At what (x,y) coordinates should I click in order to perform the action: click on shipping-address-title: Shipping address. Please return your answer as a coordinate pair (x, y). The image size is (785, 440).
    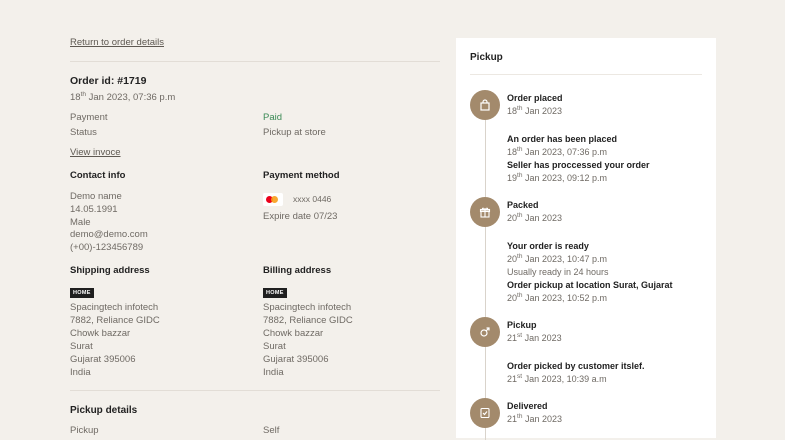
    Looking at the image, I should click on (110, 270).